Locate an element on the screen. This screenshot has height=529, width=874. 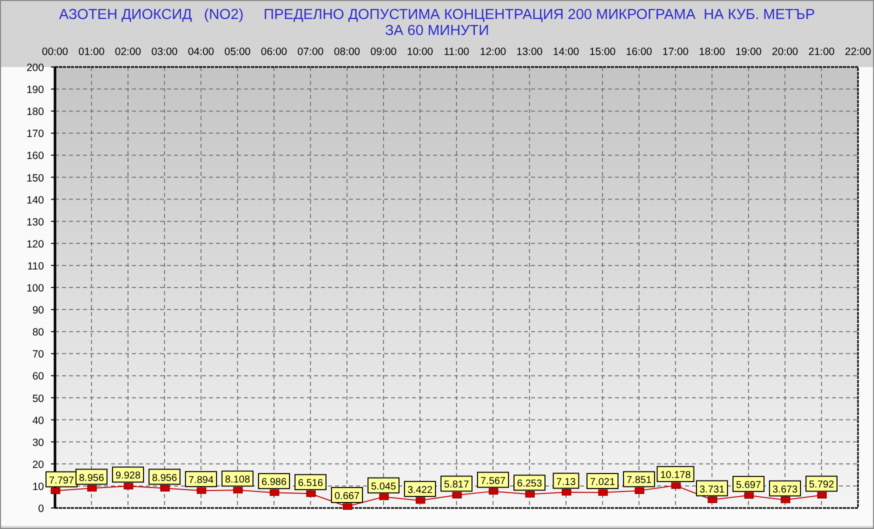
value-label: 6.253 is located at coordinates (530, 482).